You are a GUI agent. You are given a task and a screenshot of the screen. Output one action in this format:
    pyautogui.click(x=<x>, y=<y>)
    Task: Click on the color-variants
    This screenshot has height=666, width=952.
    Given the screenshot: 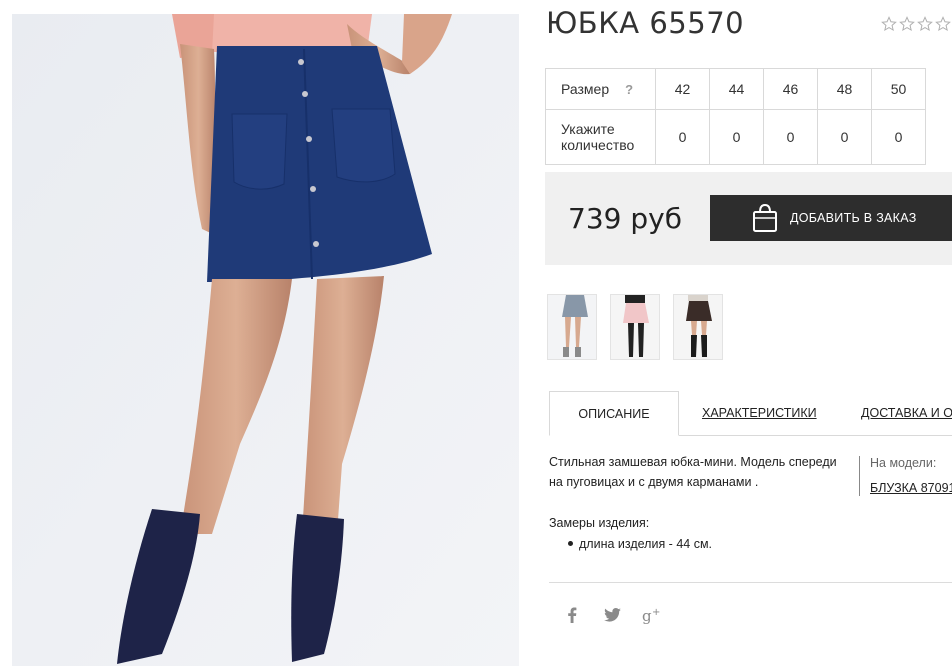 What is the action you would take?
    pyautogui.click(x=635, y=327)
    